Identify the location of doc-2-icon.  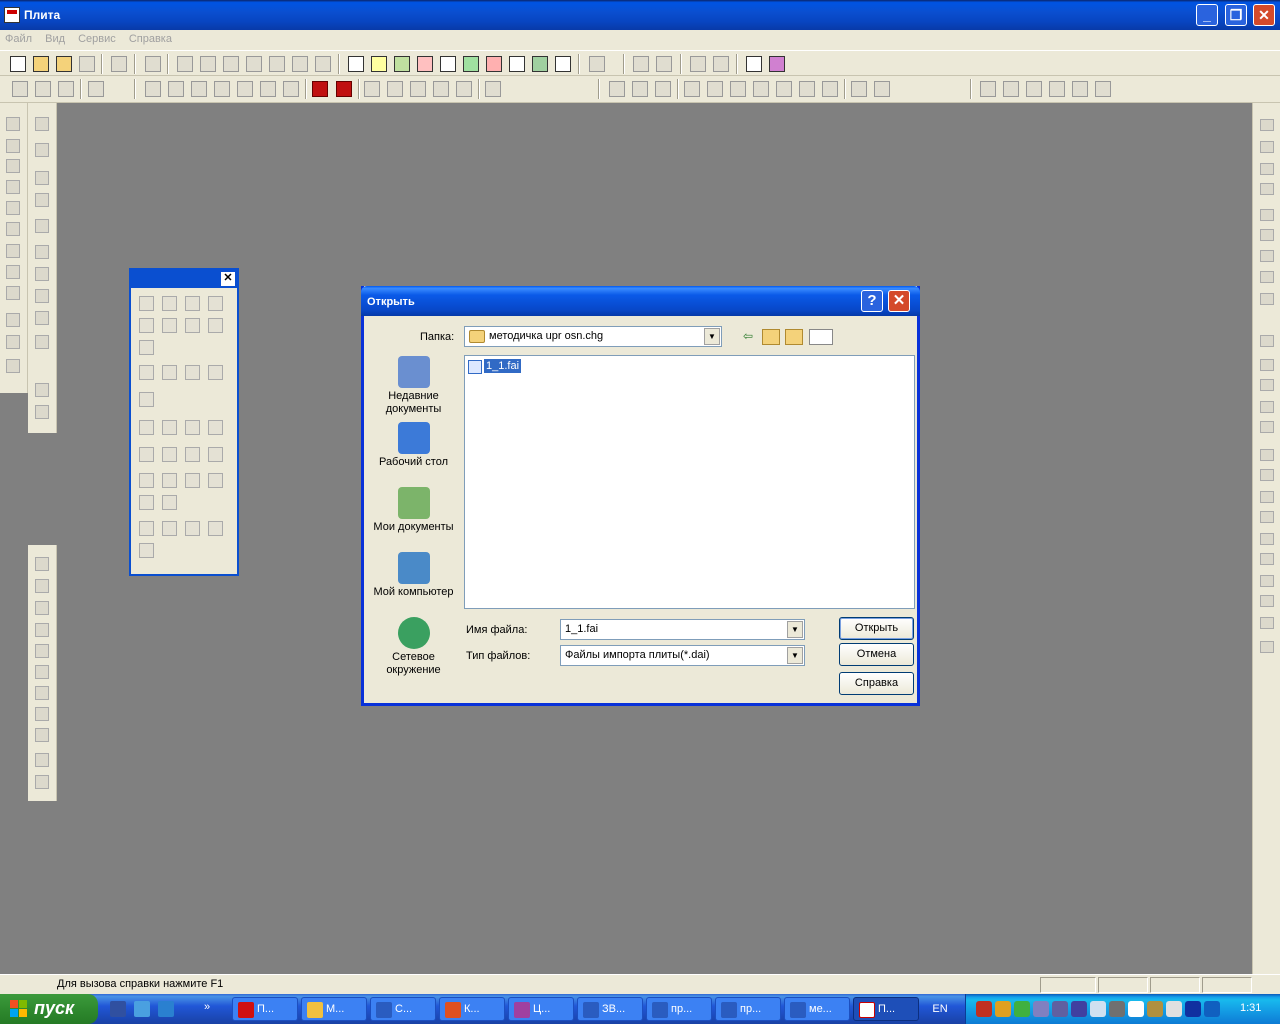
(1011, 89).